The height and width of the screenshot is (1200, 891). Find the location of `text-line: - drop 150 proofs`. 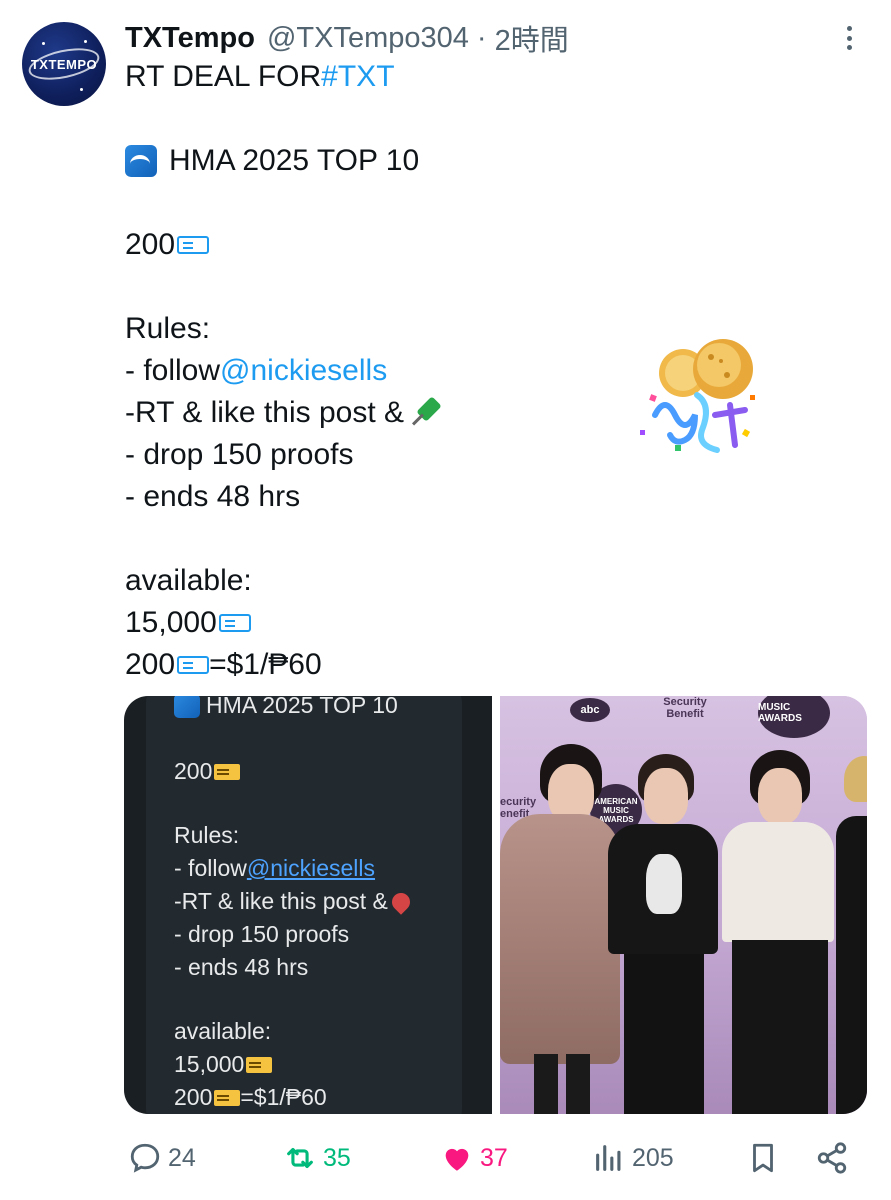

text-line: - drop 150 proofs is located at coordinates (375, 455).